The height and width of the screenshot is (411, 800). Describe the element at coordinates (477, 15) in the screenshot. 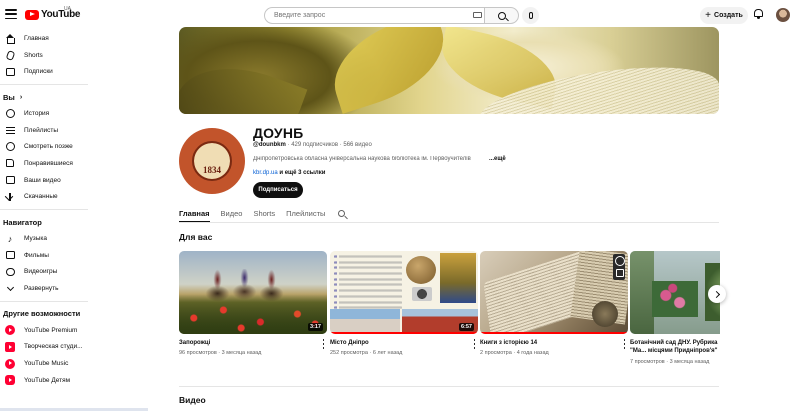

I see `keyboard-icon` at that location.